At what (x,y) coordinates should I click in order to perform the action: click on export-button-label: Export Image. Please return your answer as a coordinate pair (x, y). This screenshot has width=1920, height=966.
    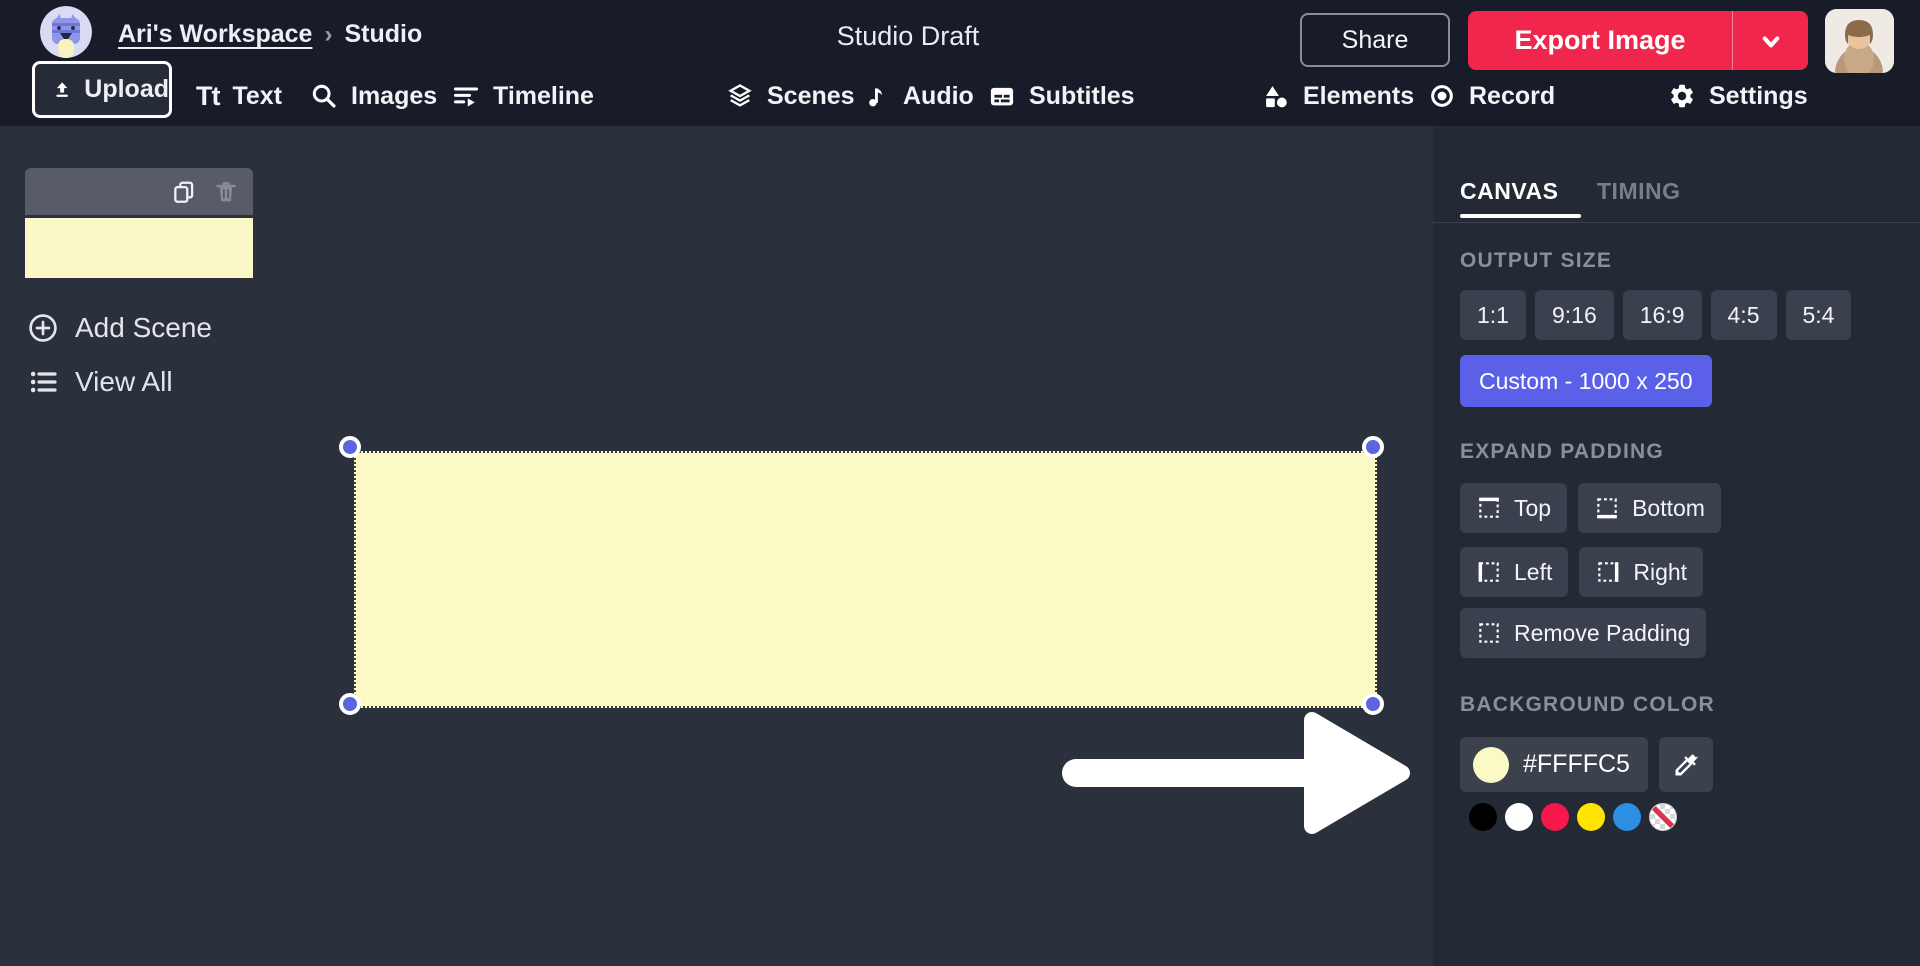
    Looking at the image, I should click on (1600, 40).